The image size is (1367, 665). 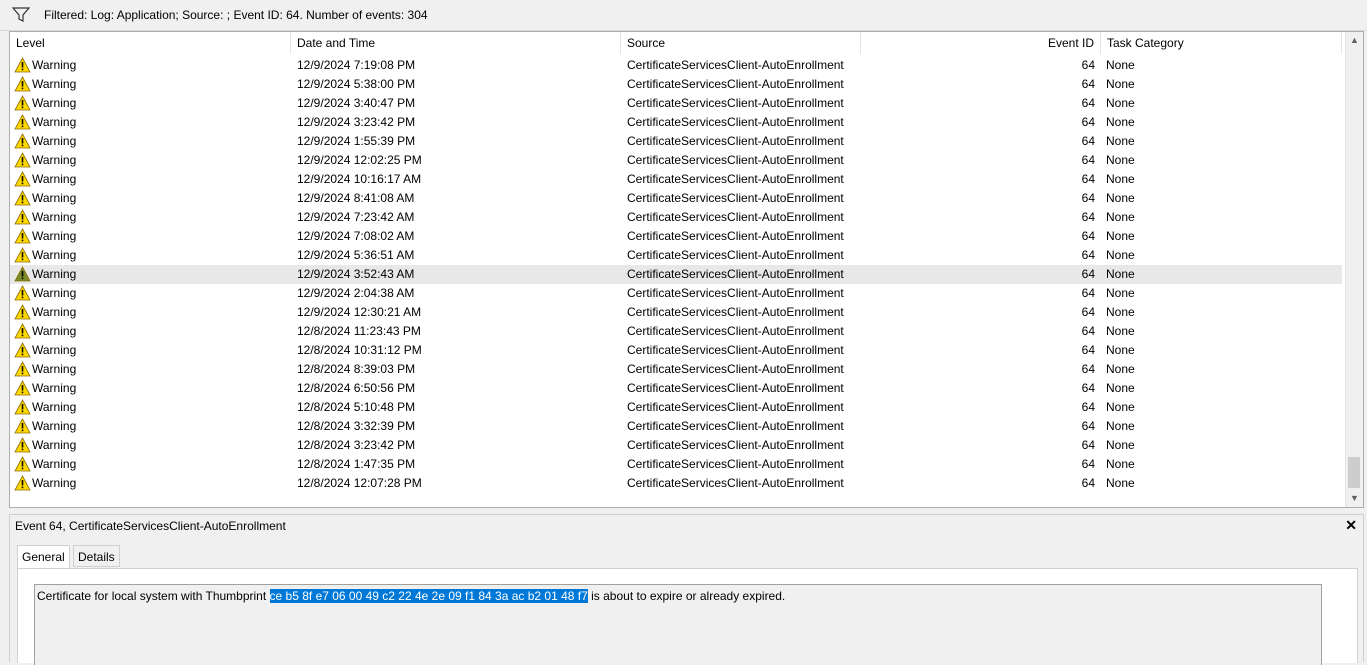 I want to click on column-header-event-id: Event ID, so click(x=981, y=43).